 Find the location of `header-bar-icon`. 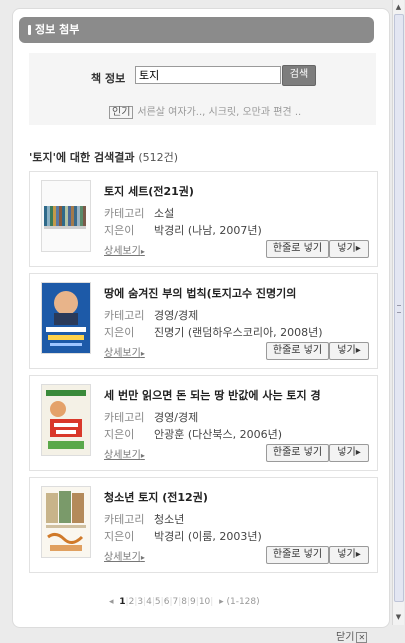

header-bar-icon is located at coordinates (29, 30).